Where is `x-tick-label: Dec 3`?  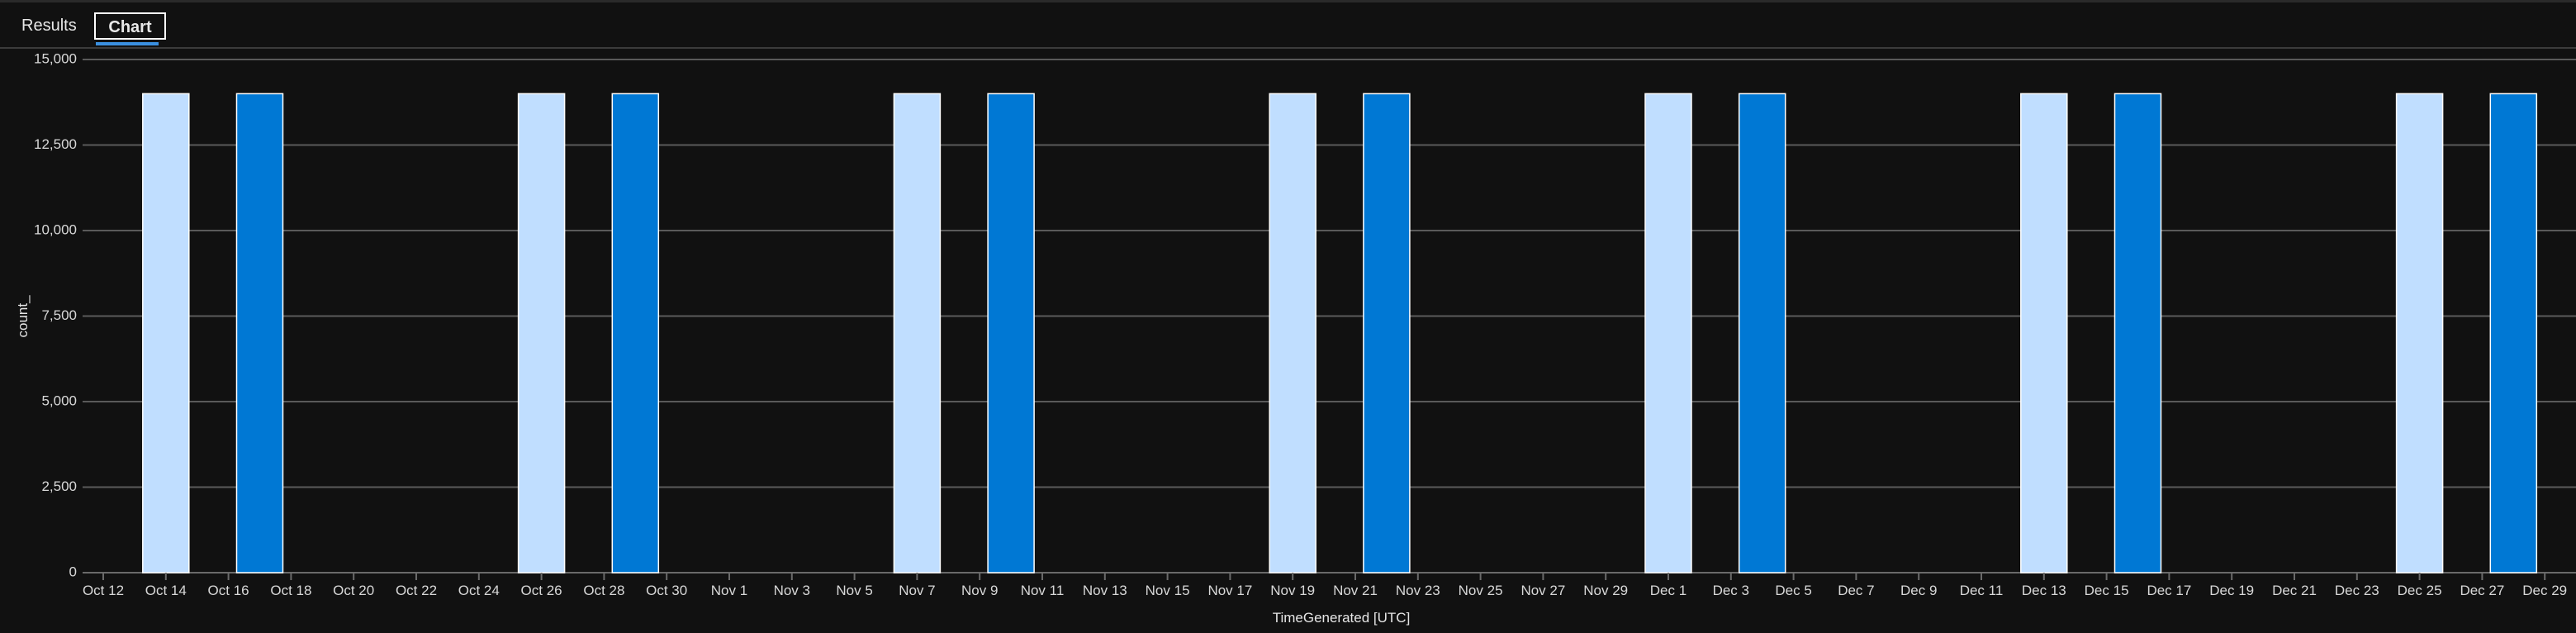
x-tick-label: Dec 3 is located at coordinates (1731, 590).